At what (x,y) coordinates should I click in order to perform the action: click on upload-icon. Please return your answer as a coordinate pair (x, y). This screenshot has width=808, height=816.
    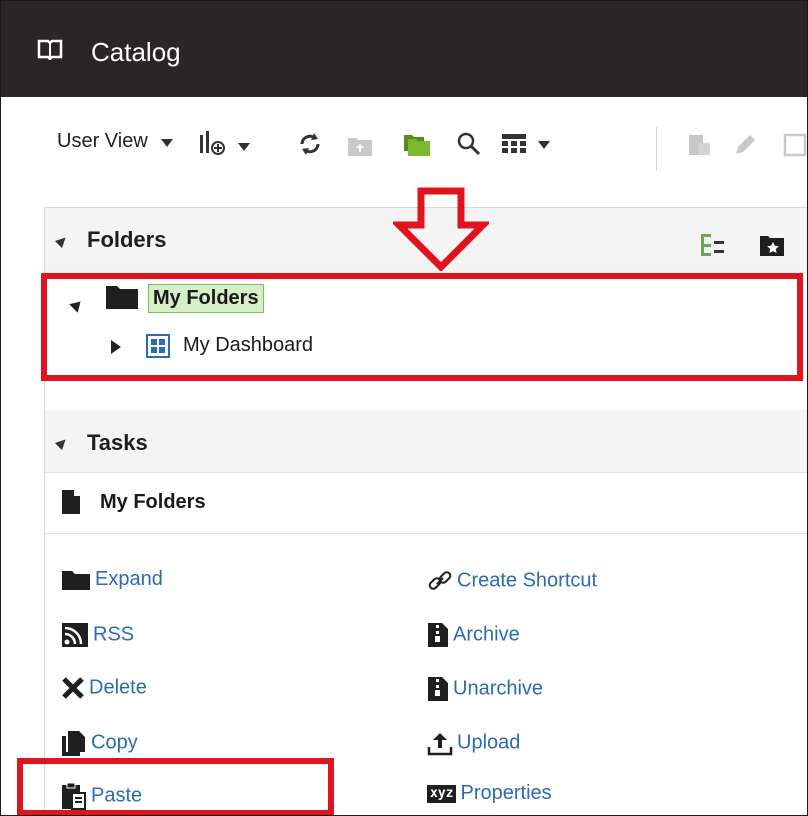
    Looking at the image, I should click on (440, 744).